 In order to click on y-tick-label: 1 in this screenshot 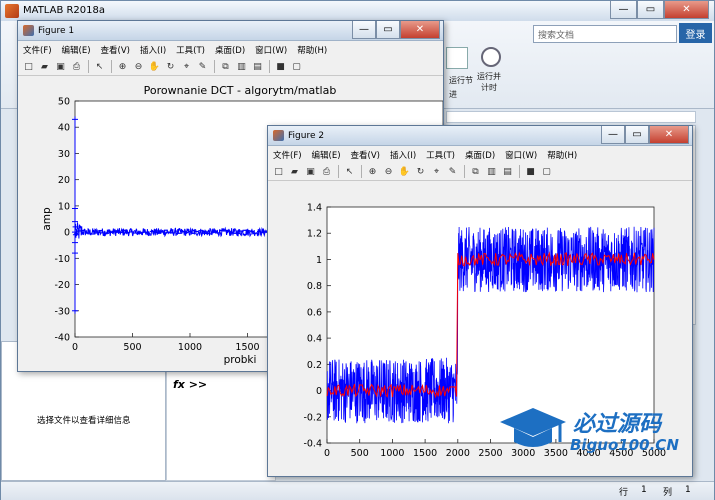, I will do `click(319, 260)`.